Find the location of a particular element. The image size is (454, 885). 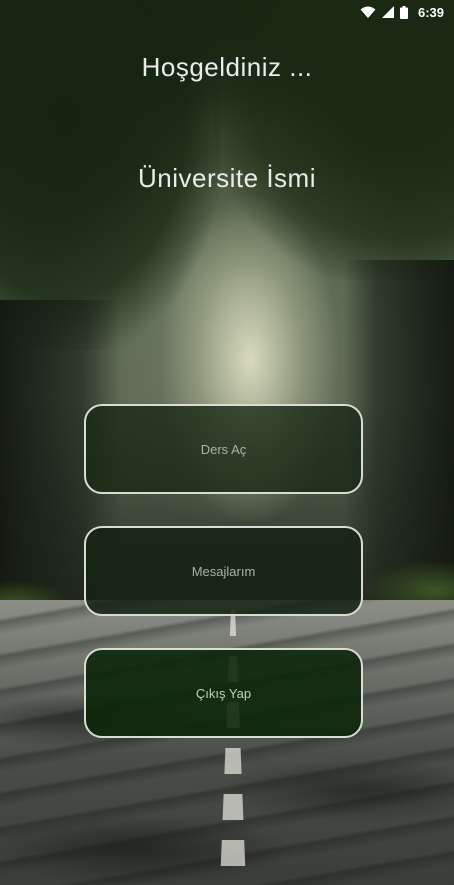

my-messages-button: Mesajlarım is located at coordinates (223, 571).